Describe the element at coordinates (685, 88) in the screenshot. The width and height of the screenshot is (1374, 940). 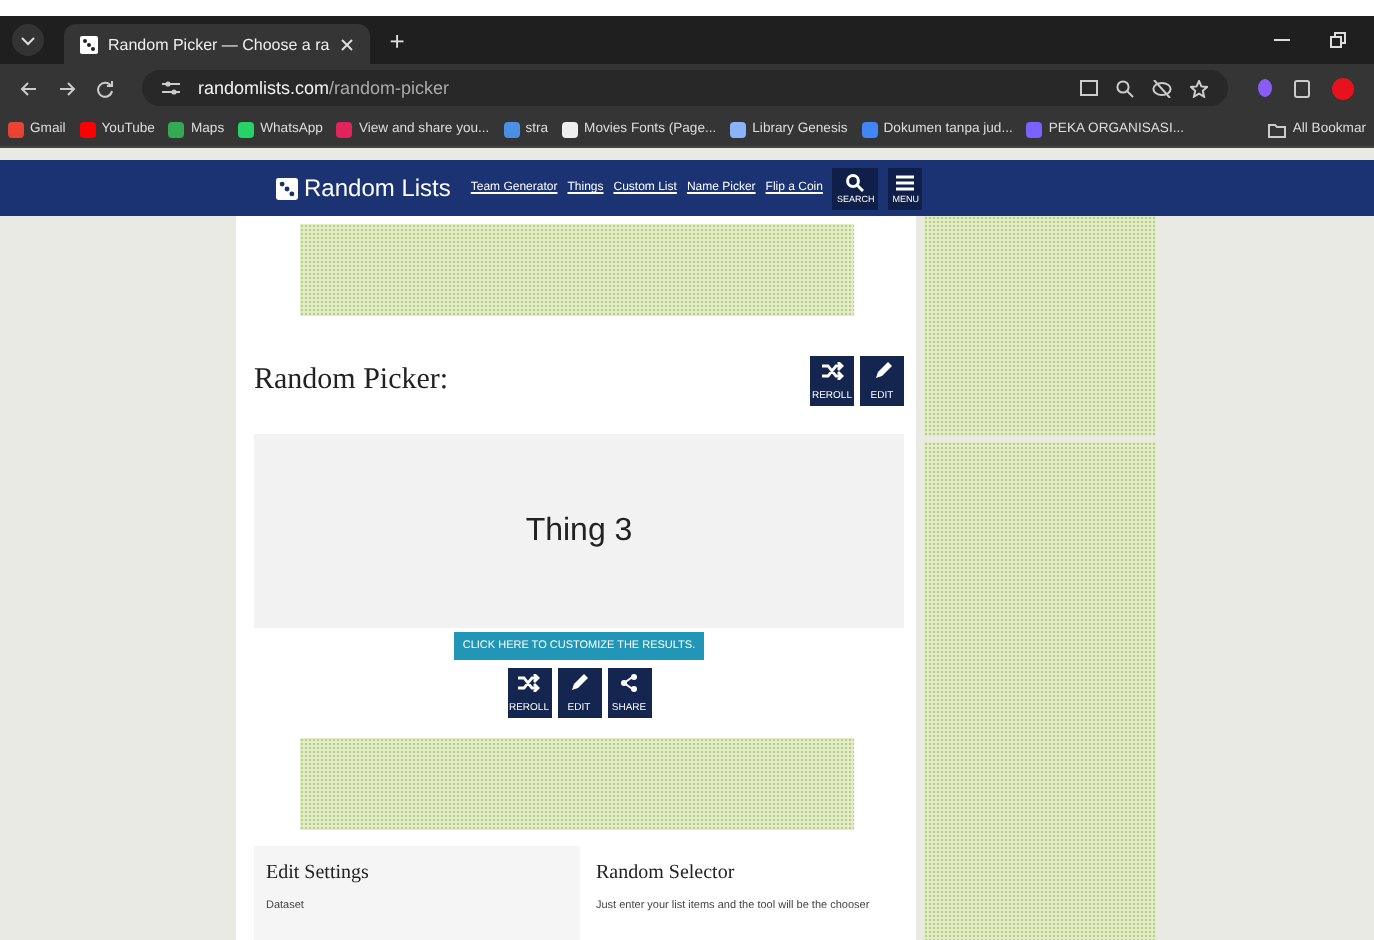
I see `address-bar: randomlists.com/random-picker` at that location.